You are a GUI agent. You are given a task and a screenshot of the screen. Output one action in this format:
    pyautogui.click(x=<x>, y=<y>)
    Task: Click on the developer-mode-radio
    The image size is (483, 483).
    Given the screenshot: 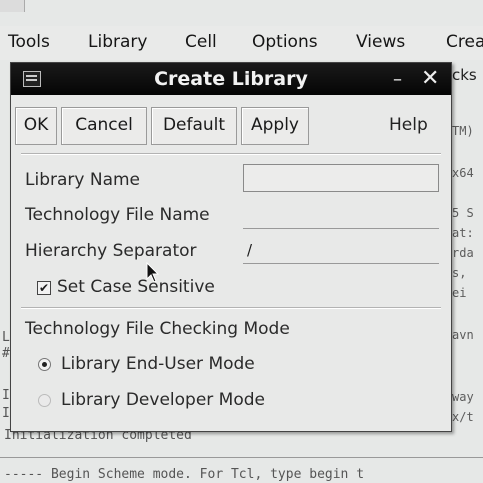 What is the action you would take?
    pyautogui.click(x=44, y=400)
    